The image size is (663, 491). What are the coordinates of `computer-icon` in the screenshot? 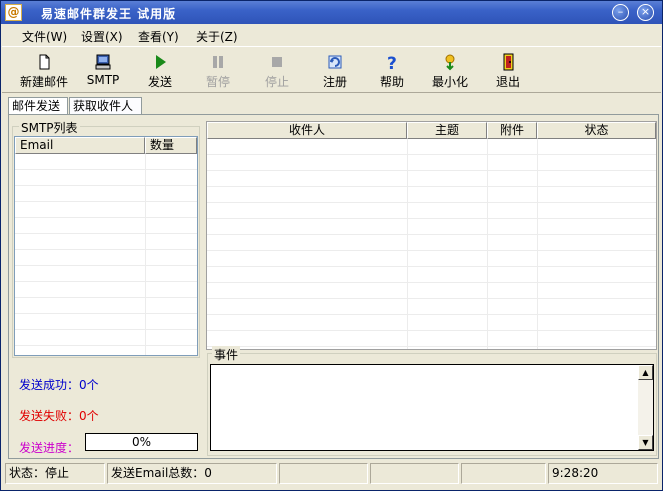 It's located at (103, 62).